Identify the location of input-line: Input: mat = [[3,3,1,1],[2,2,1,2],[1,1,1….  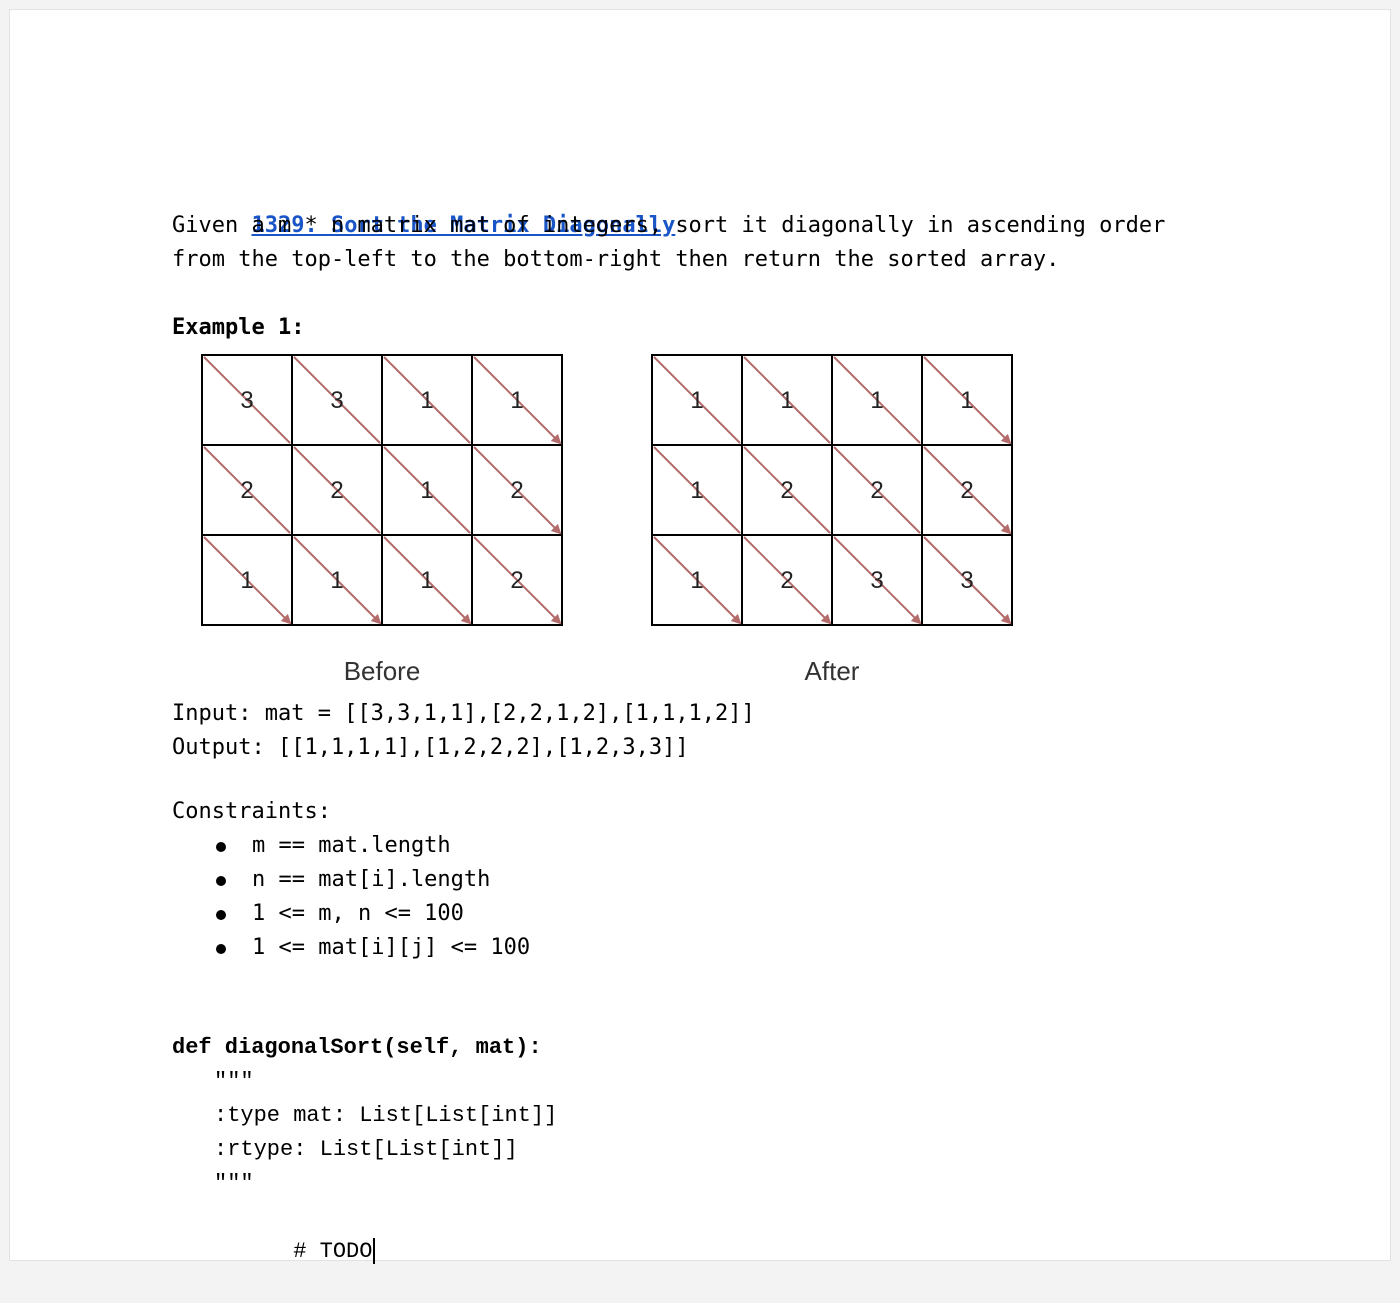
(463, 713).